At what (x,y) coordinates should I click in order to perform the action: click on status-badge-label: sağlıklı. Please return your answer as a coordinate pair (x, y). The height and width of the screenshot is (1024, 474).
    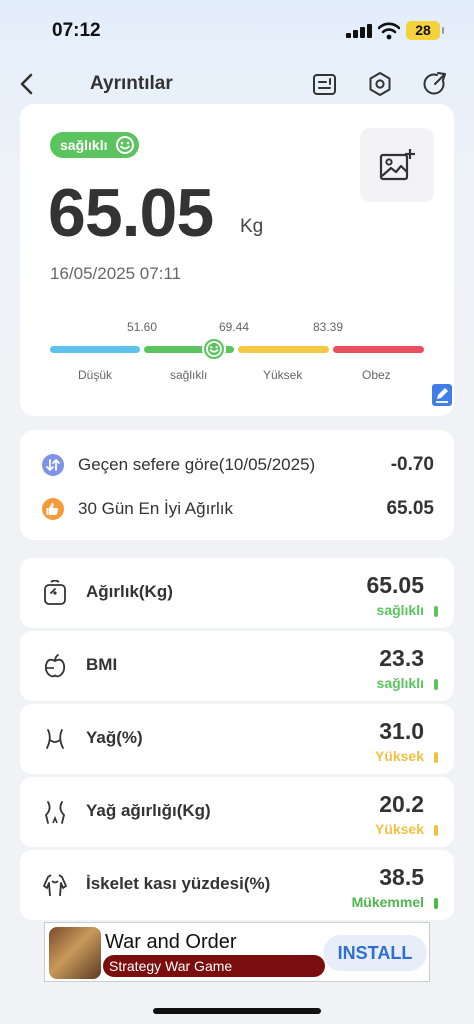
    Looking at the image, I should click on (84, 145).